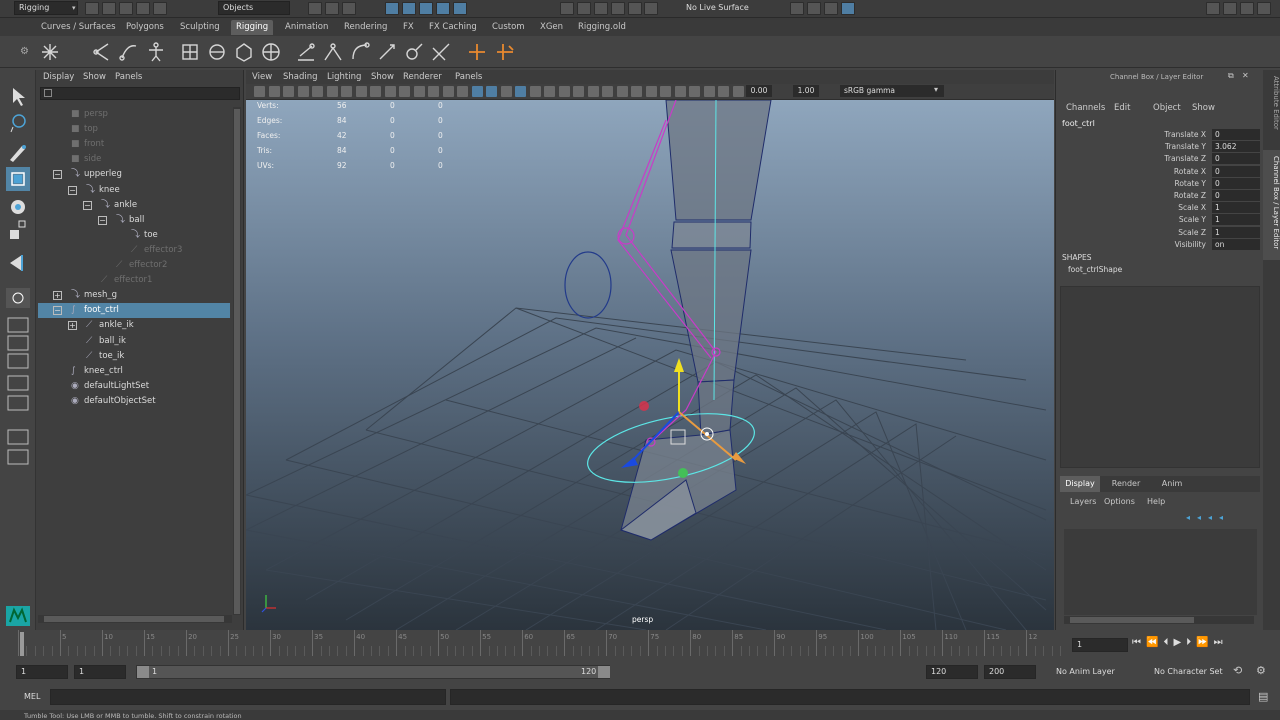 This screenshot has width=1280, height=720. Describe the element at coordinates (134, 235) in the screenshot. I see `outliner-item: ⤵ toe` at that location.